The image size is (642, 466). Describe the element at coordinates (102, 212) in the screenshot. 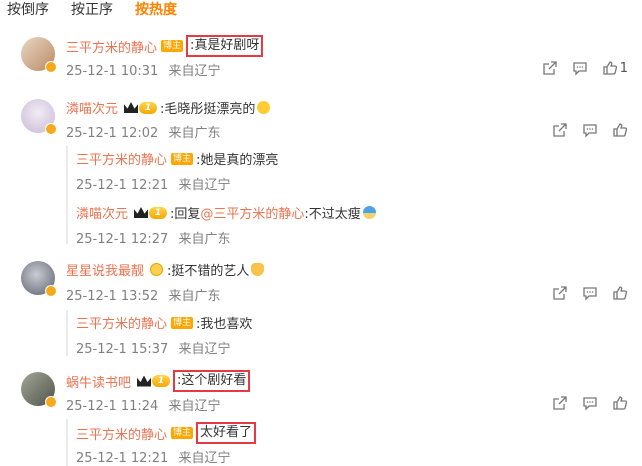

I see `reply-username: 潾喵次元` at that location.